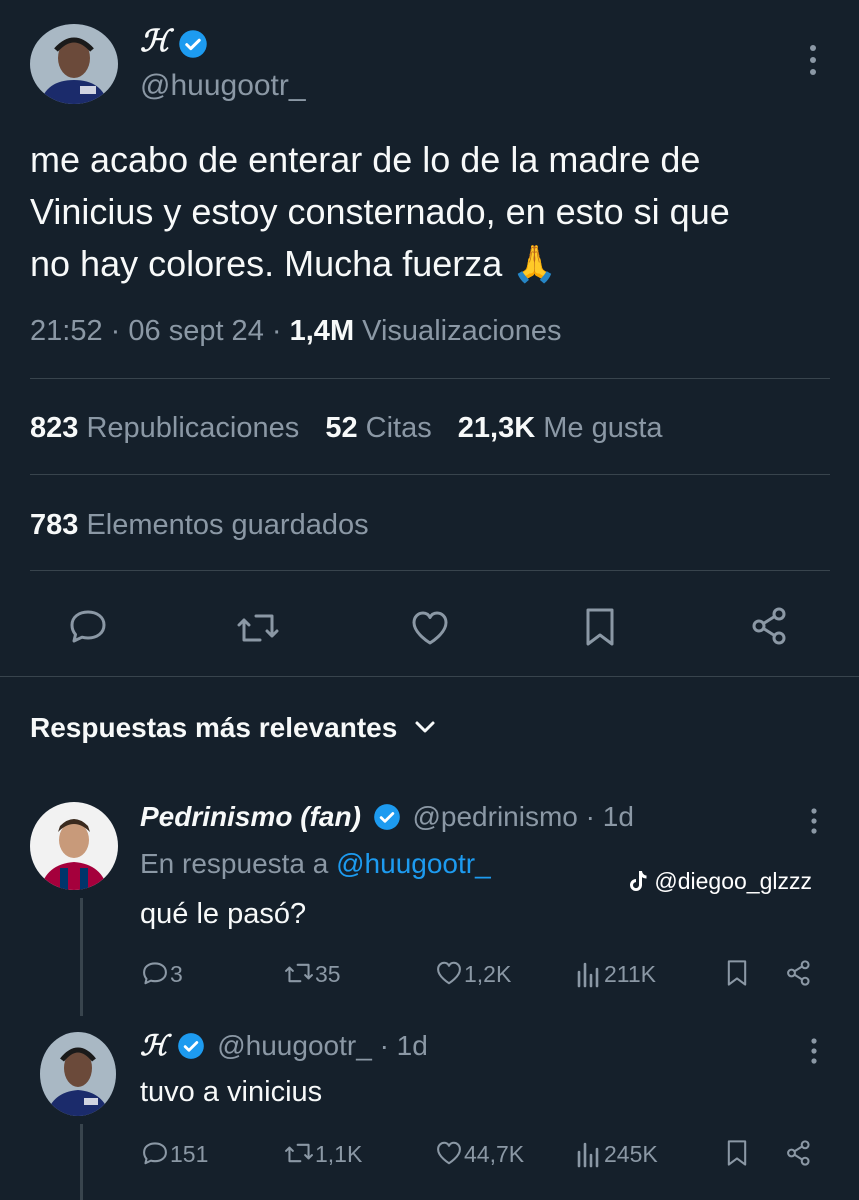 Image resolution: width=859 pixels, height=1200 pixels. Describe the element at coordinates (231, 1092) in the screenshot. I see `reply-text: tuvo a vinicius` at that location.